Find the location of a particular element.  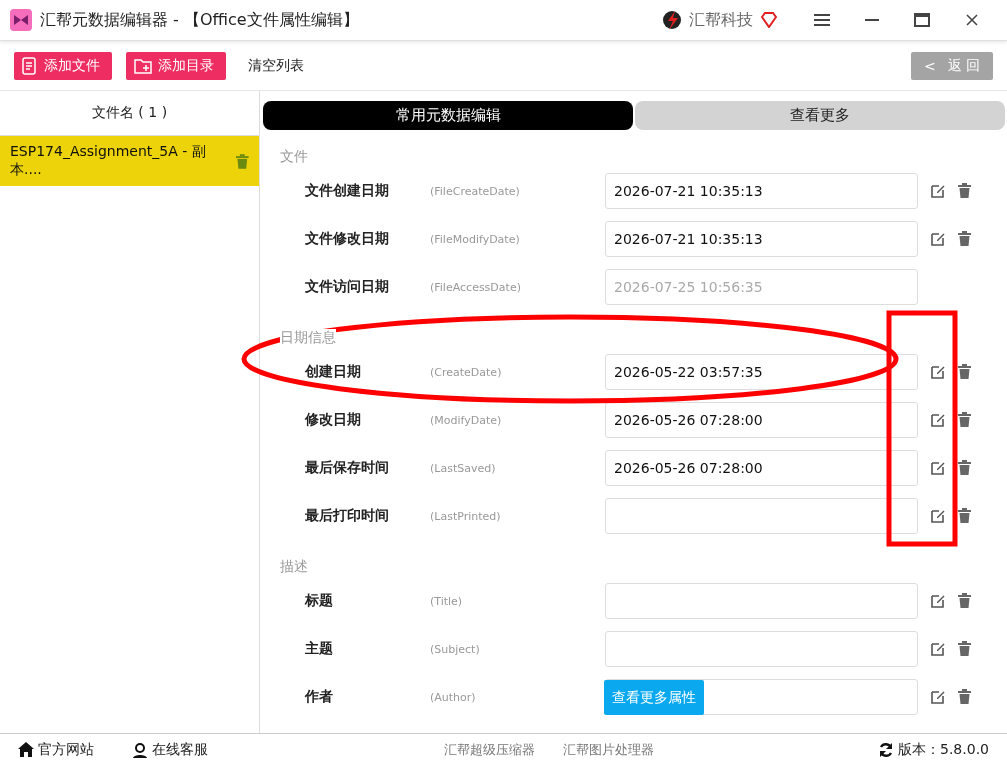

field-hint: (LastPrinted) is located at coordinates (466, 516).